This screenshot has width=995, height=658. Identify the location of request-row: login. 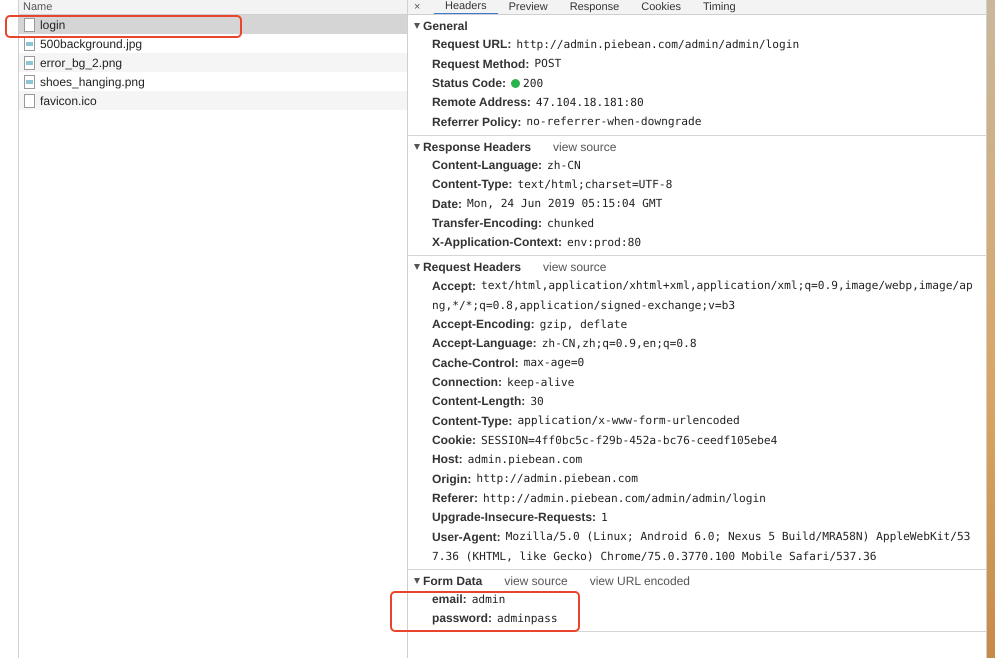
(213, 24).